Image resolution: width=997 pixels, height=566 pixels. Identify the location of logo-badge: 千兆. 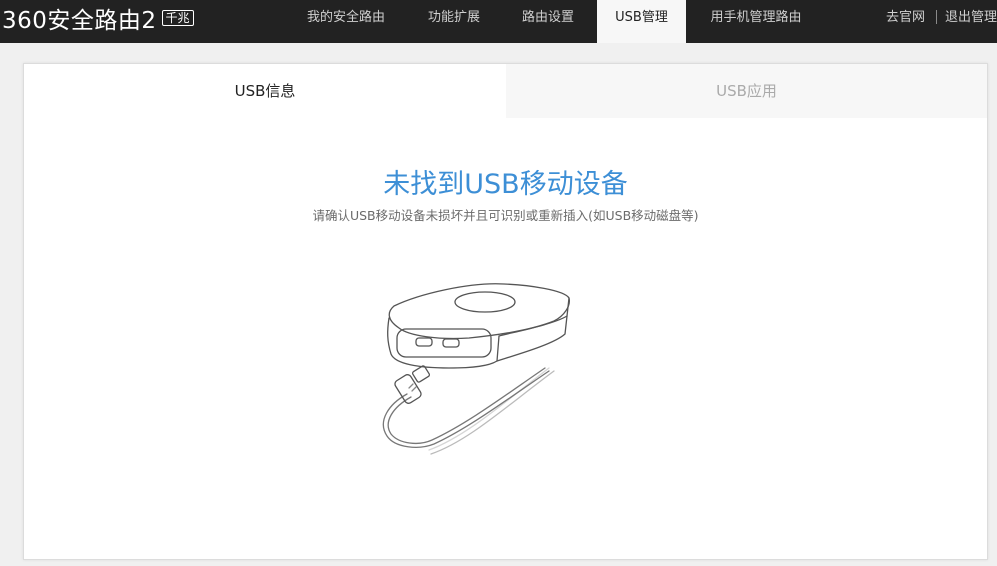
(177, 18).